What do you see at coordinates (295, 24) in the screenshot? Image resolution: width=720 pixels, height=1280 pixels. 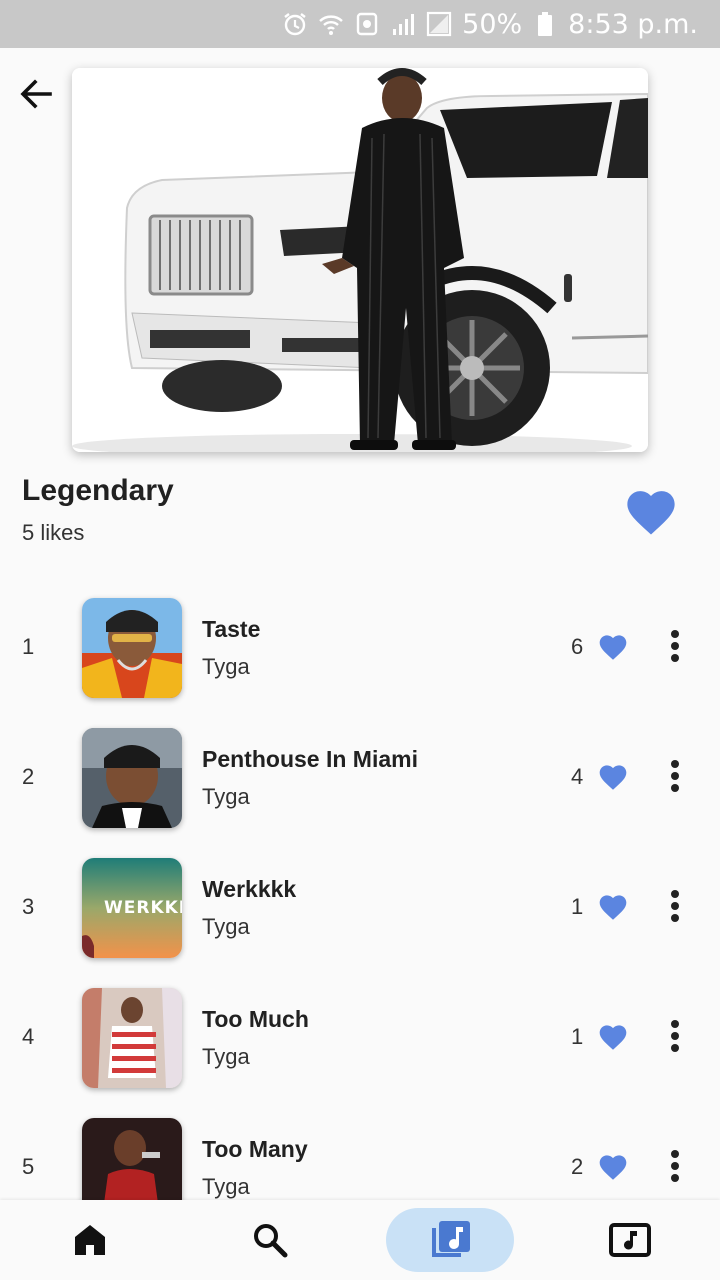 I see `alarm-icon` at bounding box center [295, 24].